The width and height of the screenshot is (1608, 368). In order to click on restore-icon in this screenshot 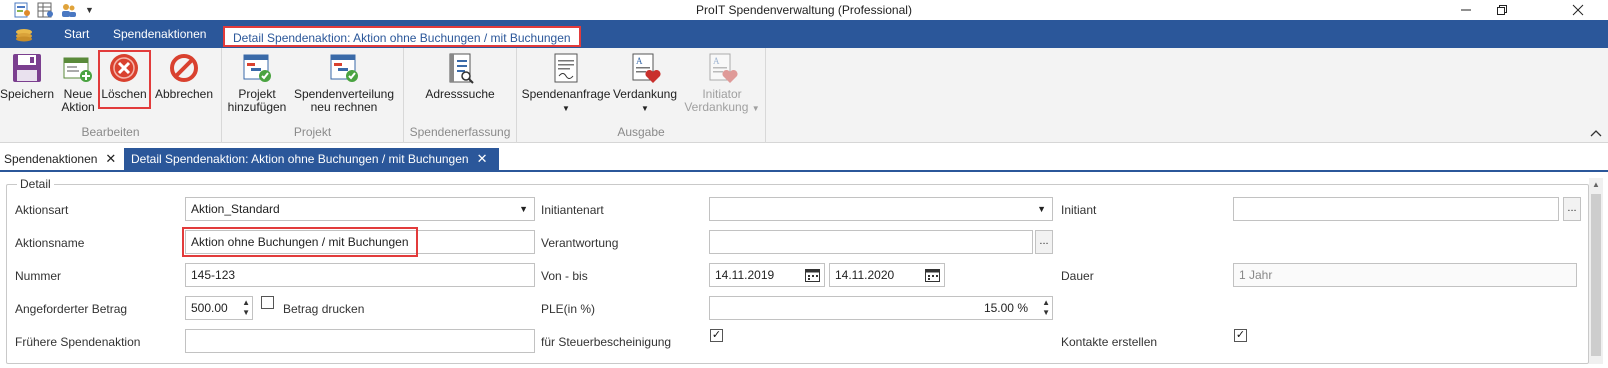, I will do `click(1502, 10)`.